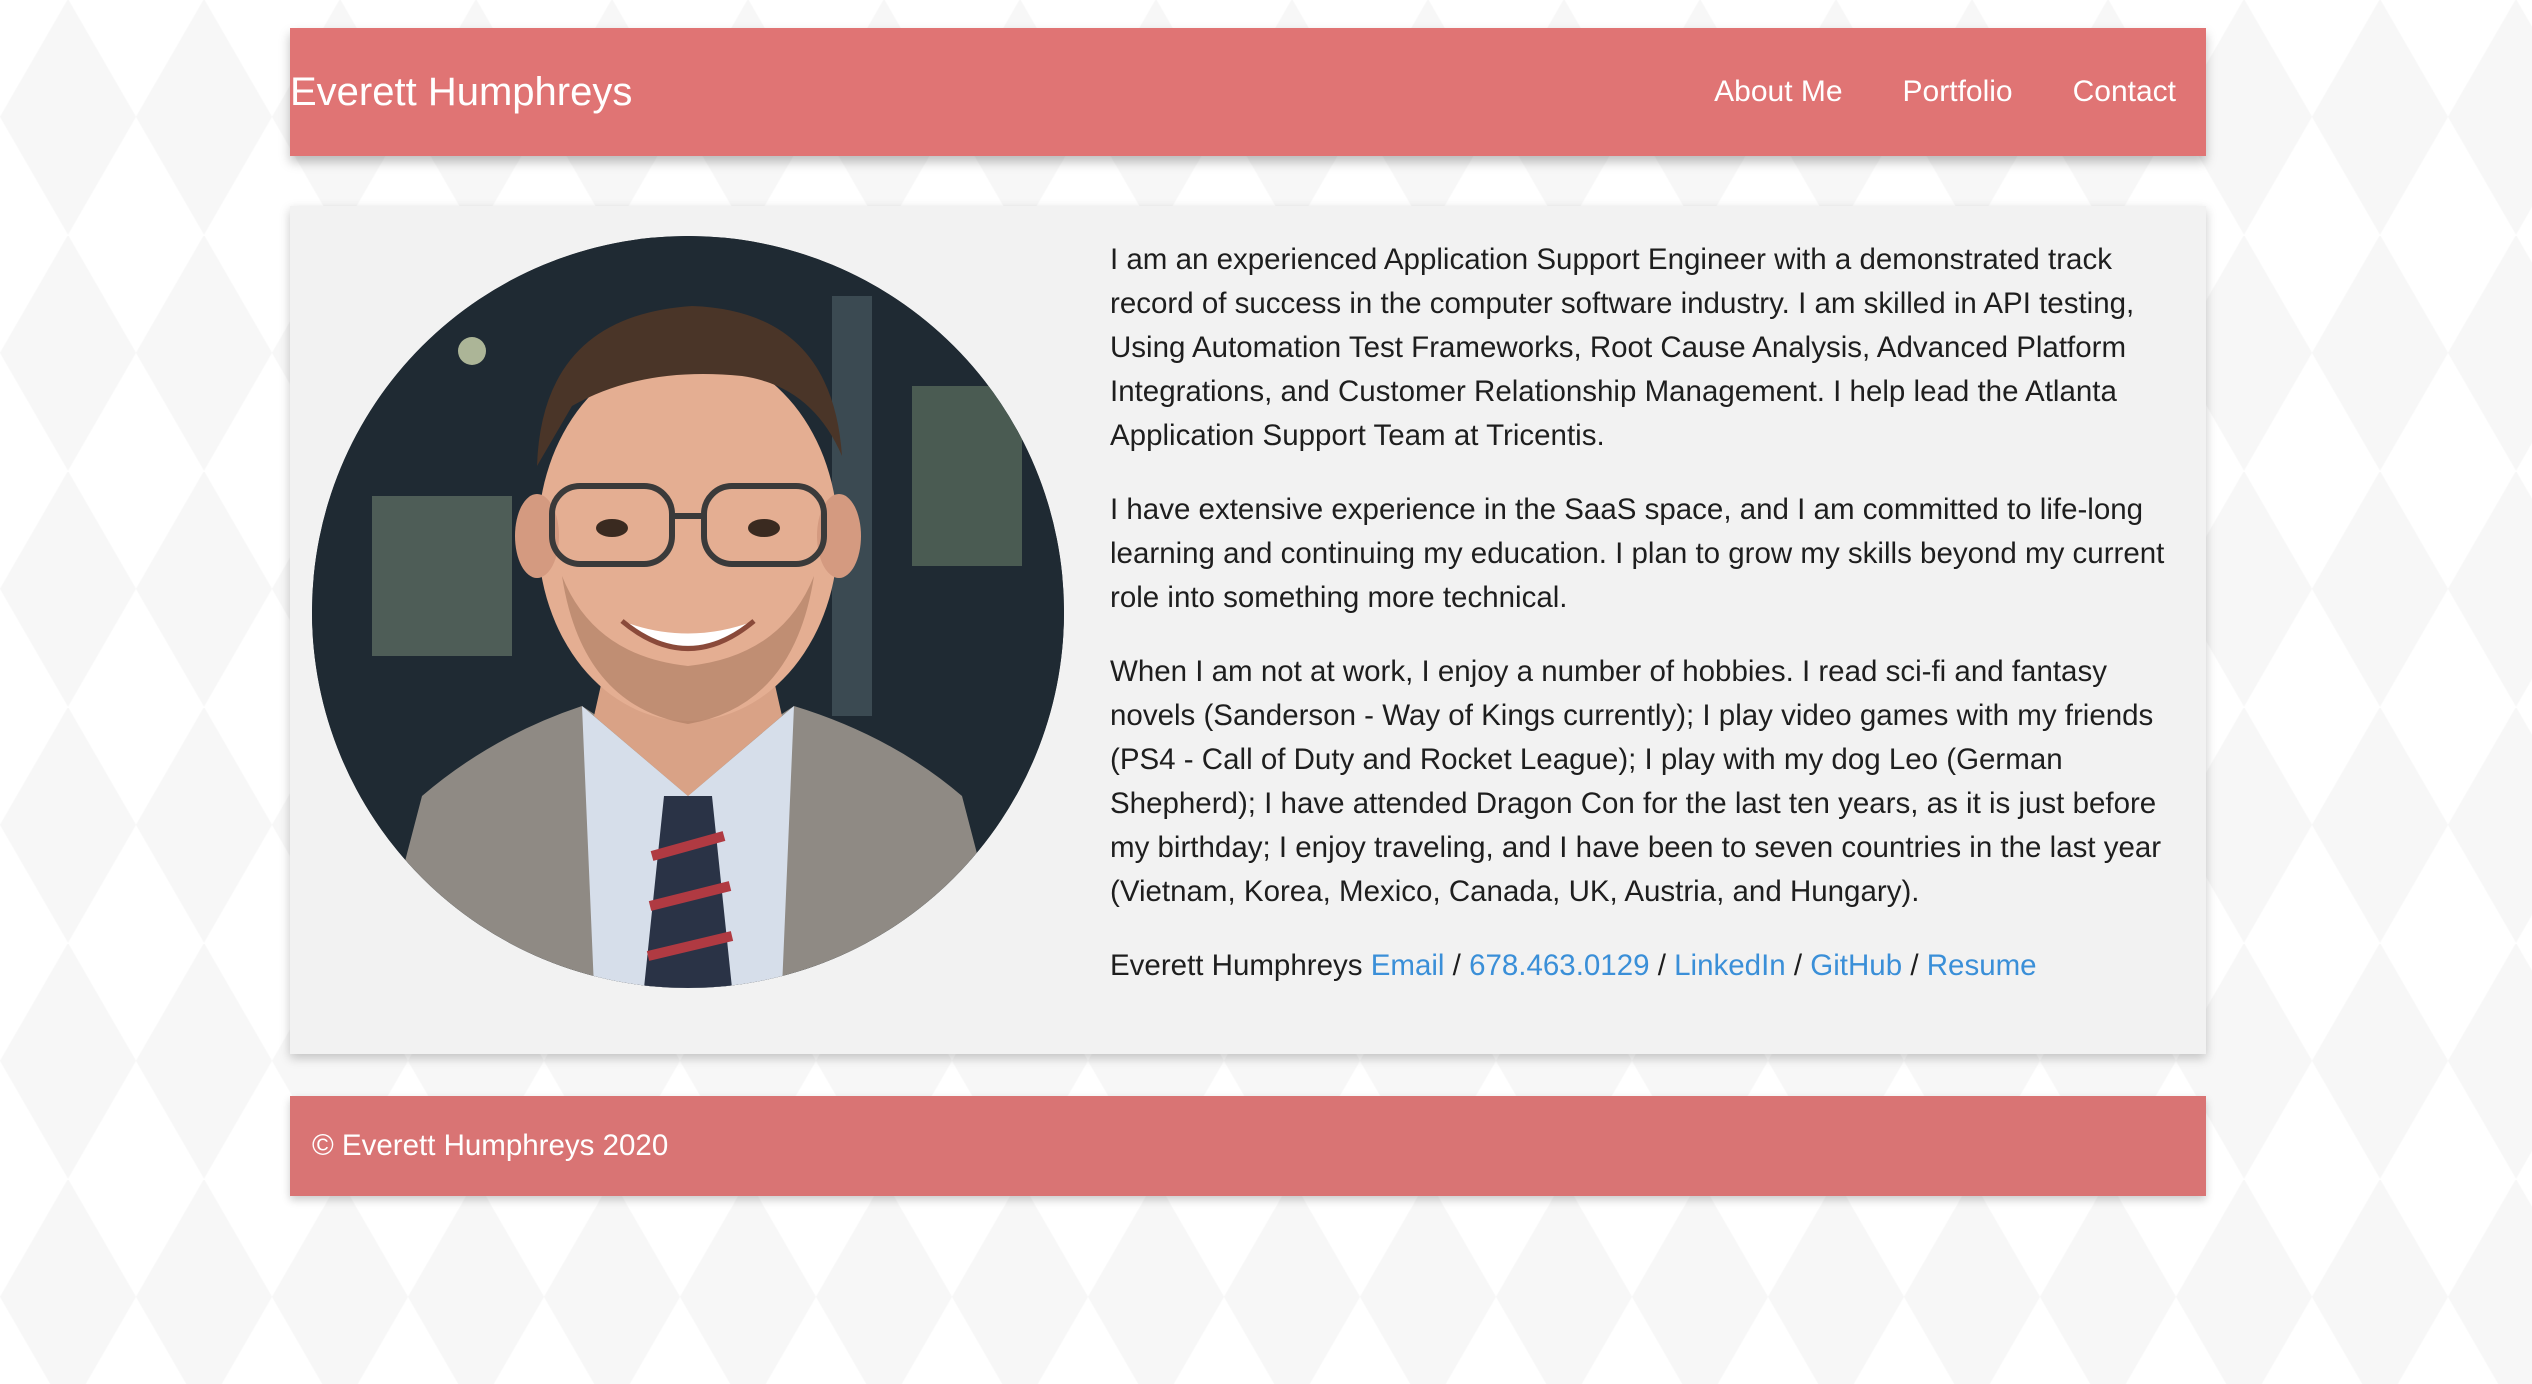  I want to click on page-footer: © Everett Humphreys 2020, so click(1248, 1146).